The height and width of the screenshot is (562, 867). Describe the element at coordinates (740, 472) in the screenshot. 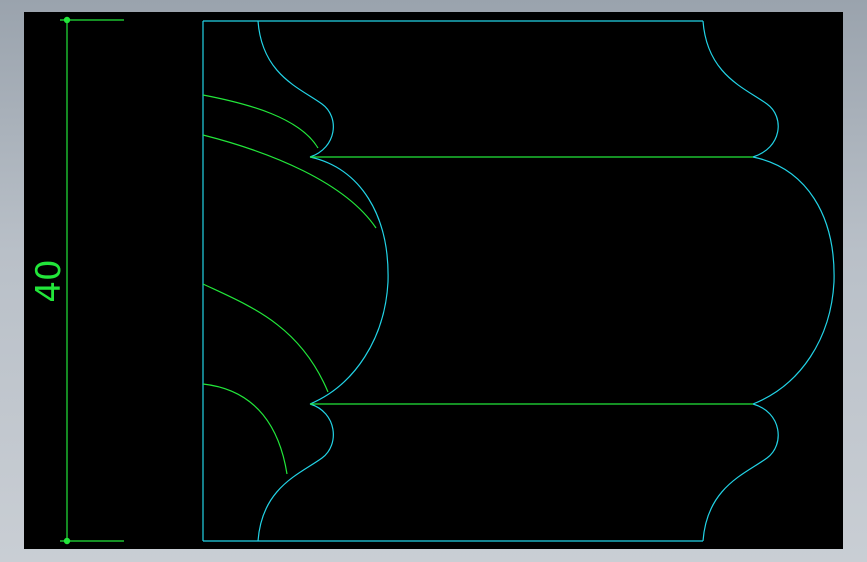

I see `right-profile-bottom-cove` at that location.